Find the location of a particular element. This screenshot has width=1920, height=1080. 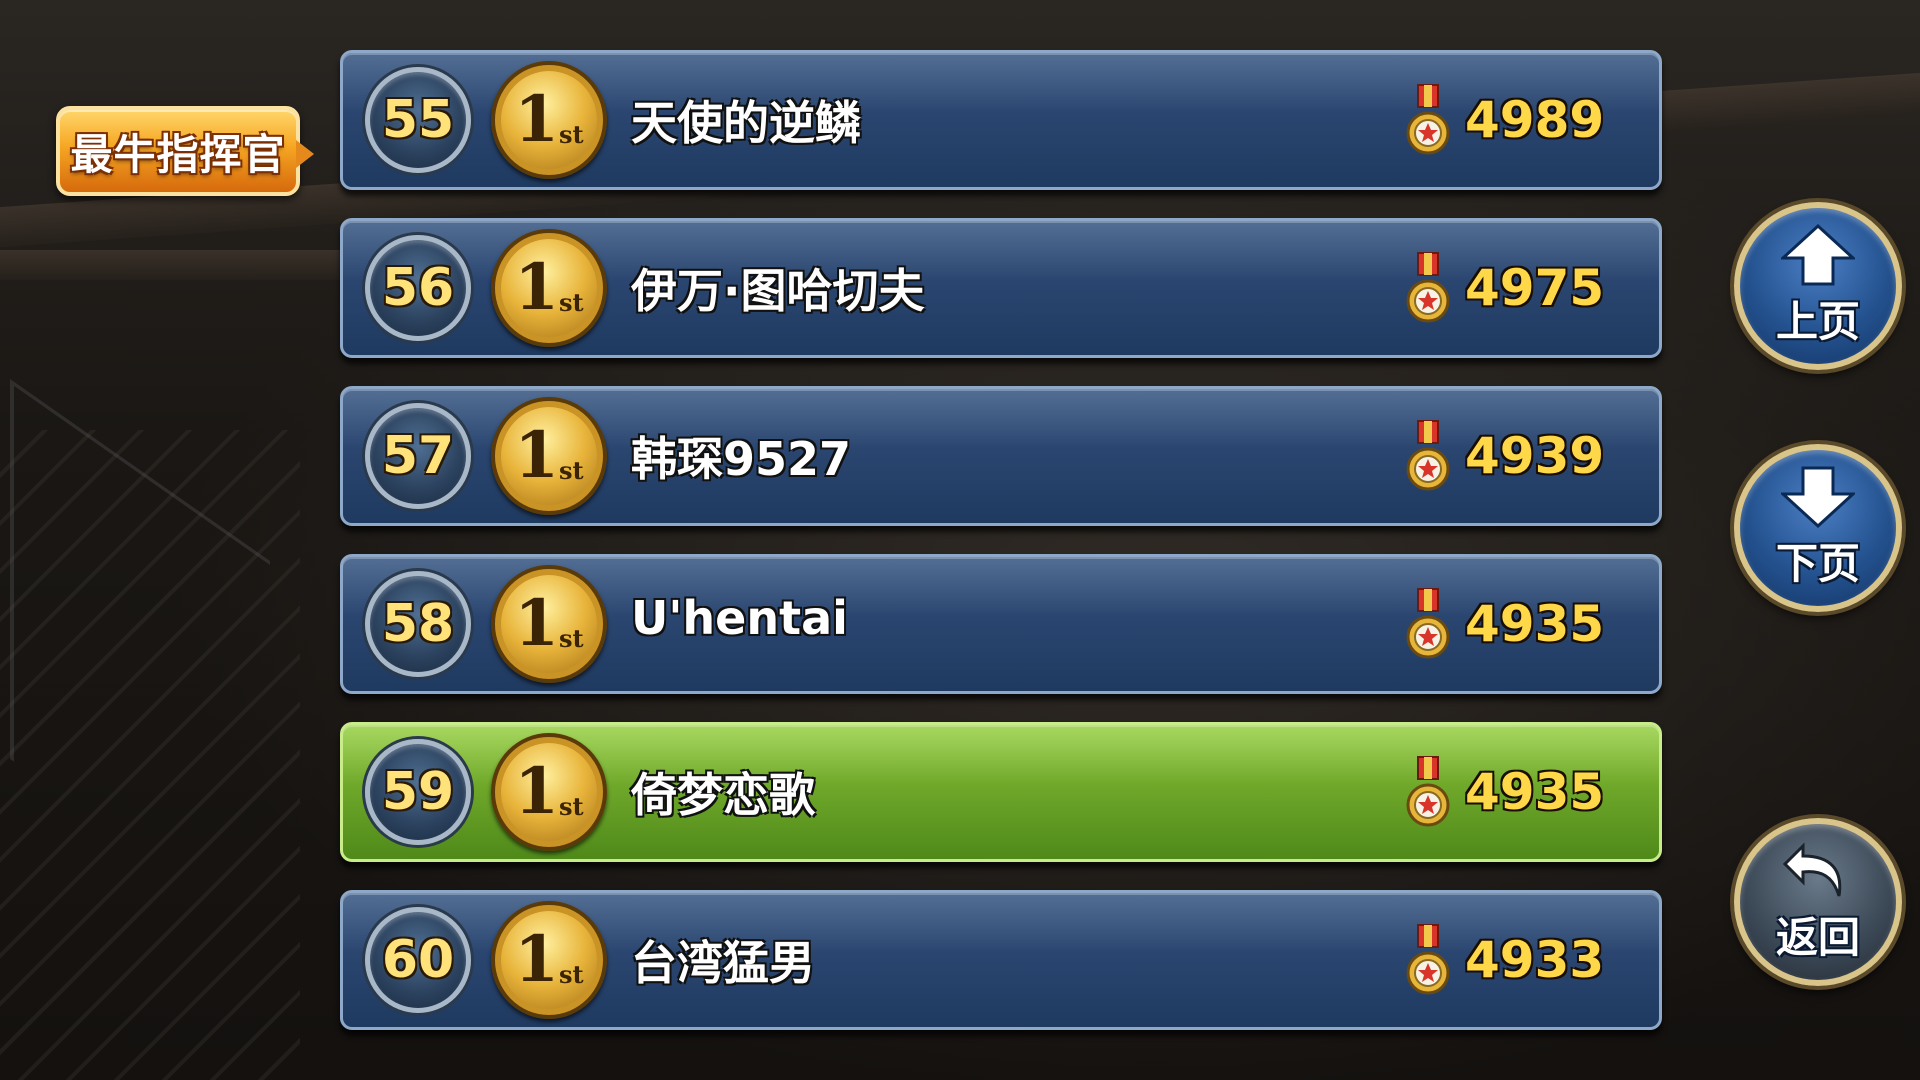

rank-number: 58 is located at coordinates (418, 624).